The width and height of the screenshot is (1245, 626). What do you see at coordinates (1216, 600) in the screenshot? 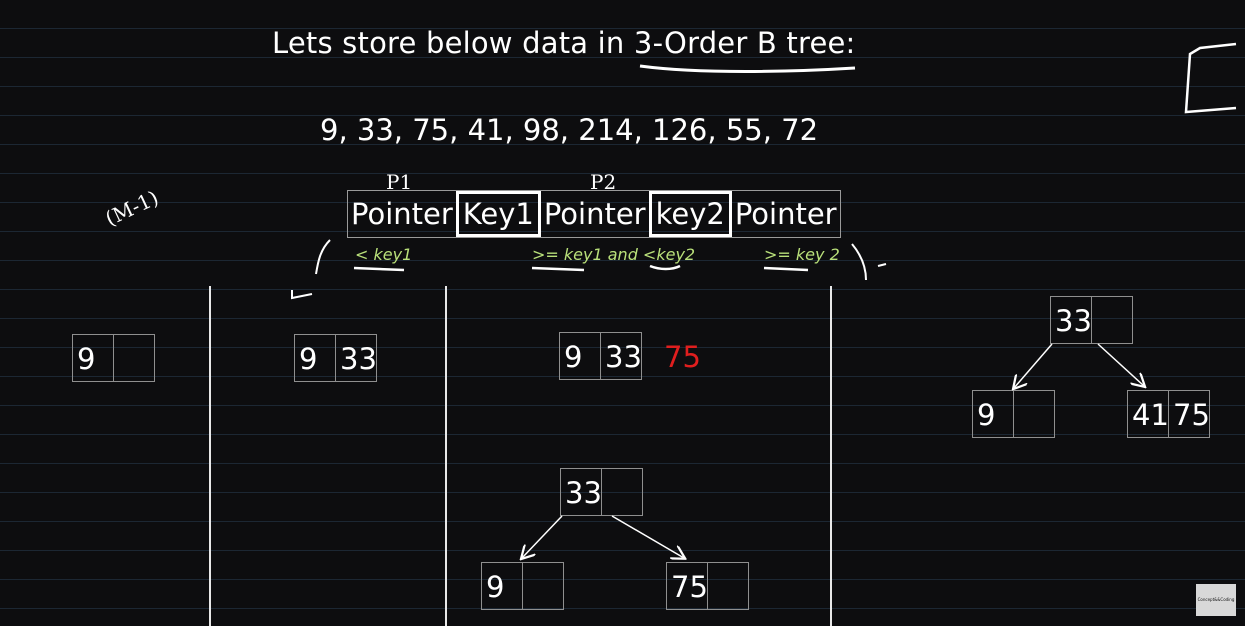
I see `channel-watermark: Concept&&Coding` at bounding box center [1216, 600].